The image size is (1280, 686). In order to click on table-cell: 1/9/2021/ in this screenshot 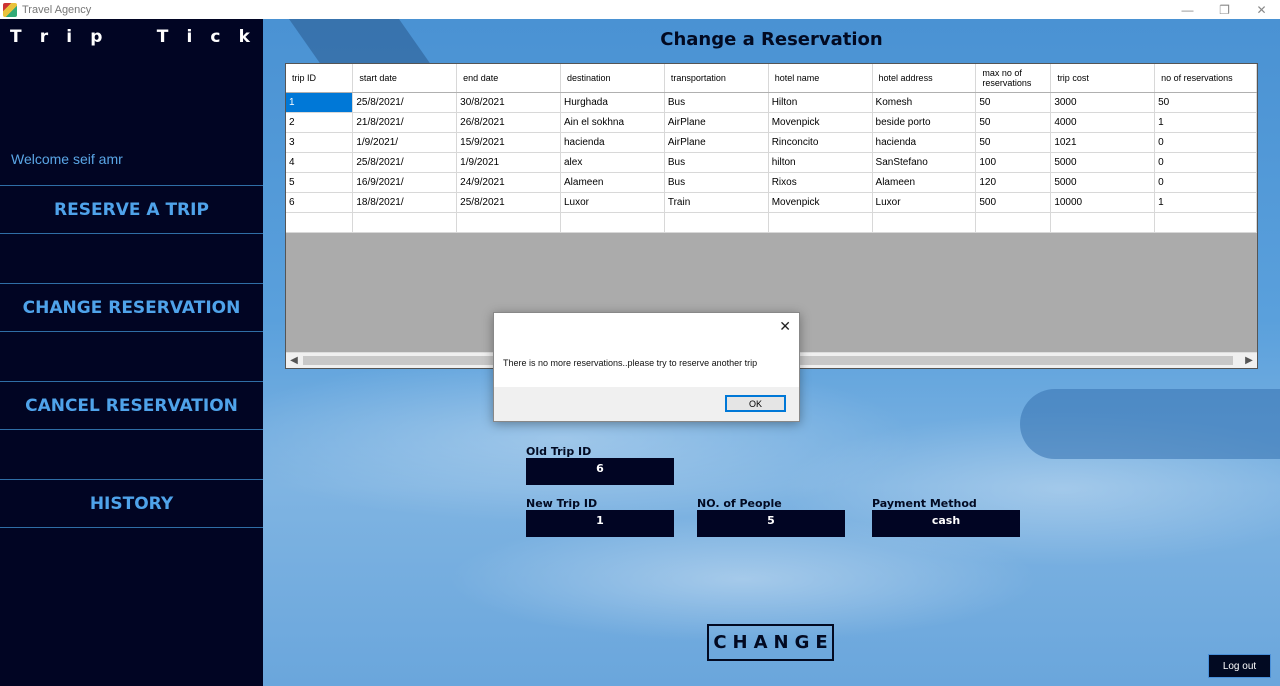, I will do `click(405, 142)`.